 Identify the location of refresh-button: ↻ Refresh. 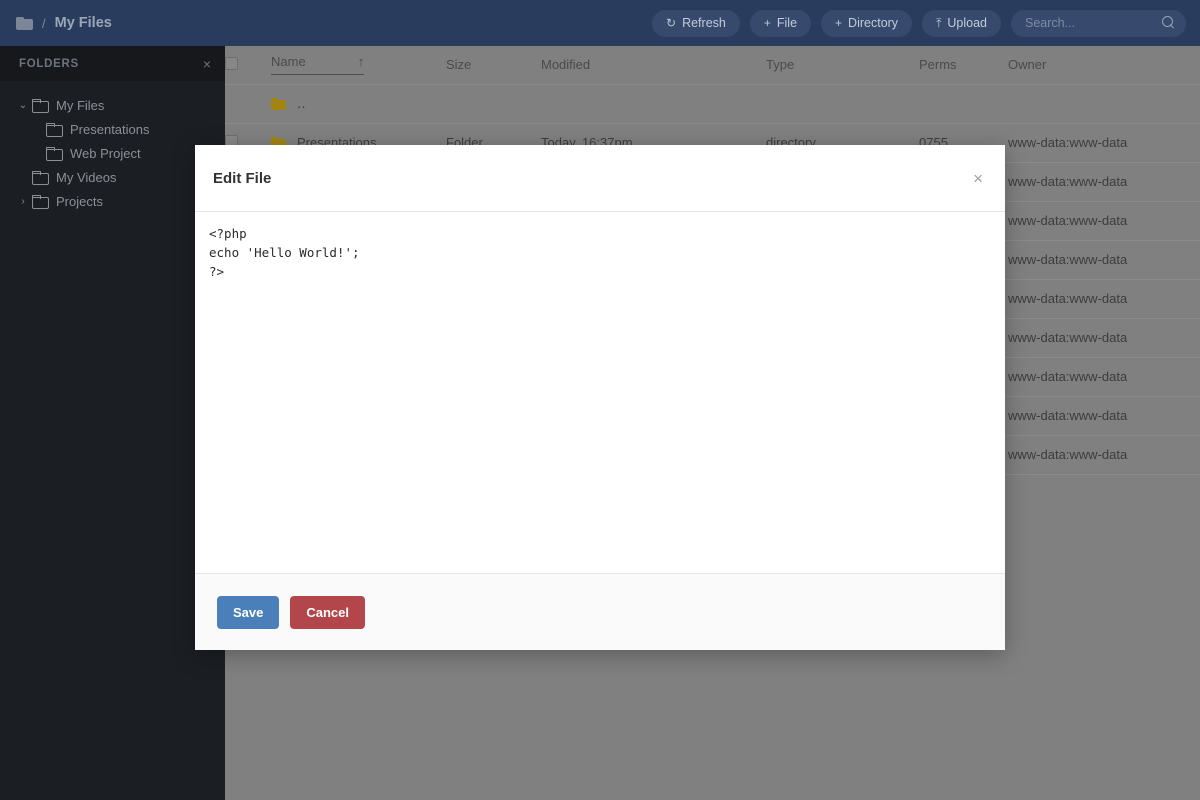
(696, 23).